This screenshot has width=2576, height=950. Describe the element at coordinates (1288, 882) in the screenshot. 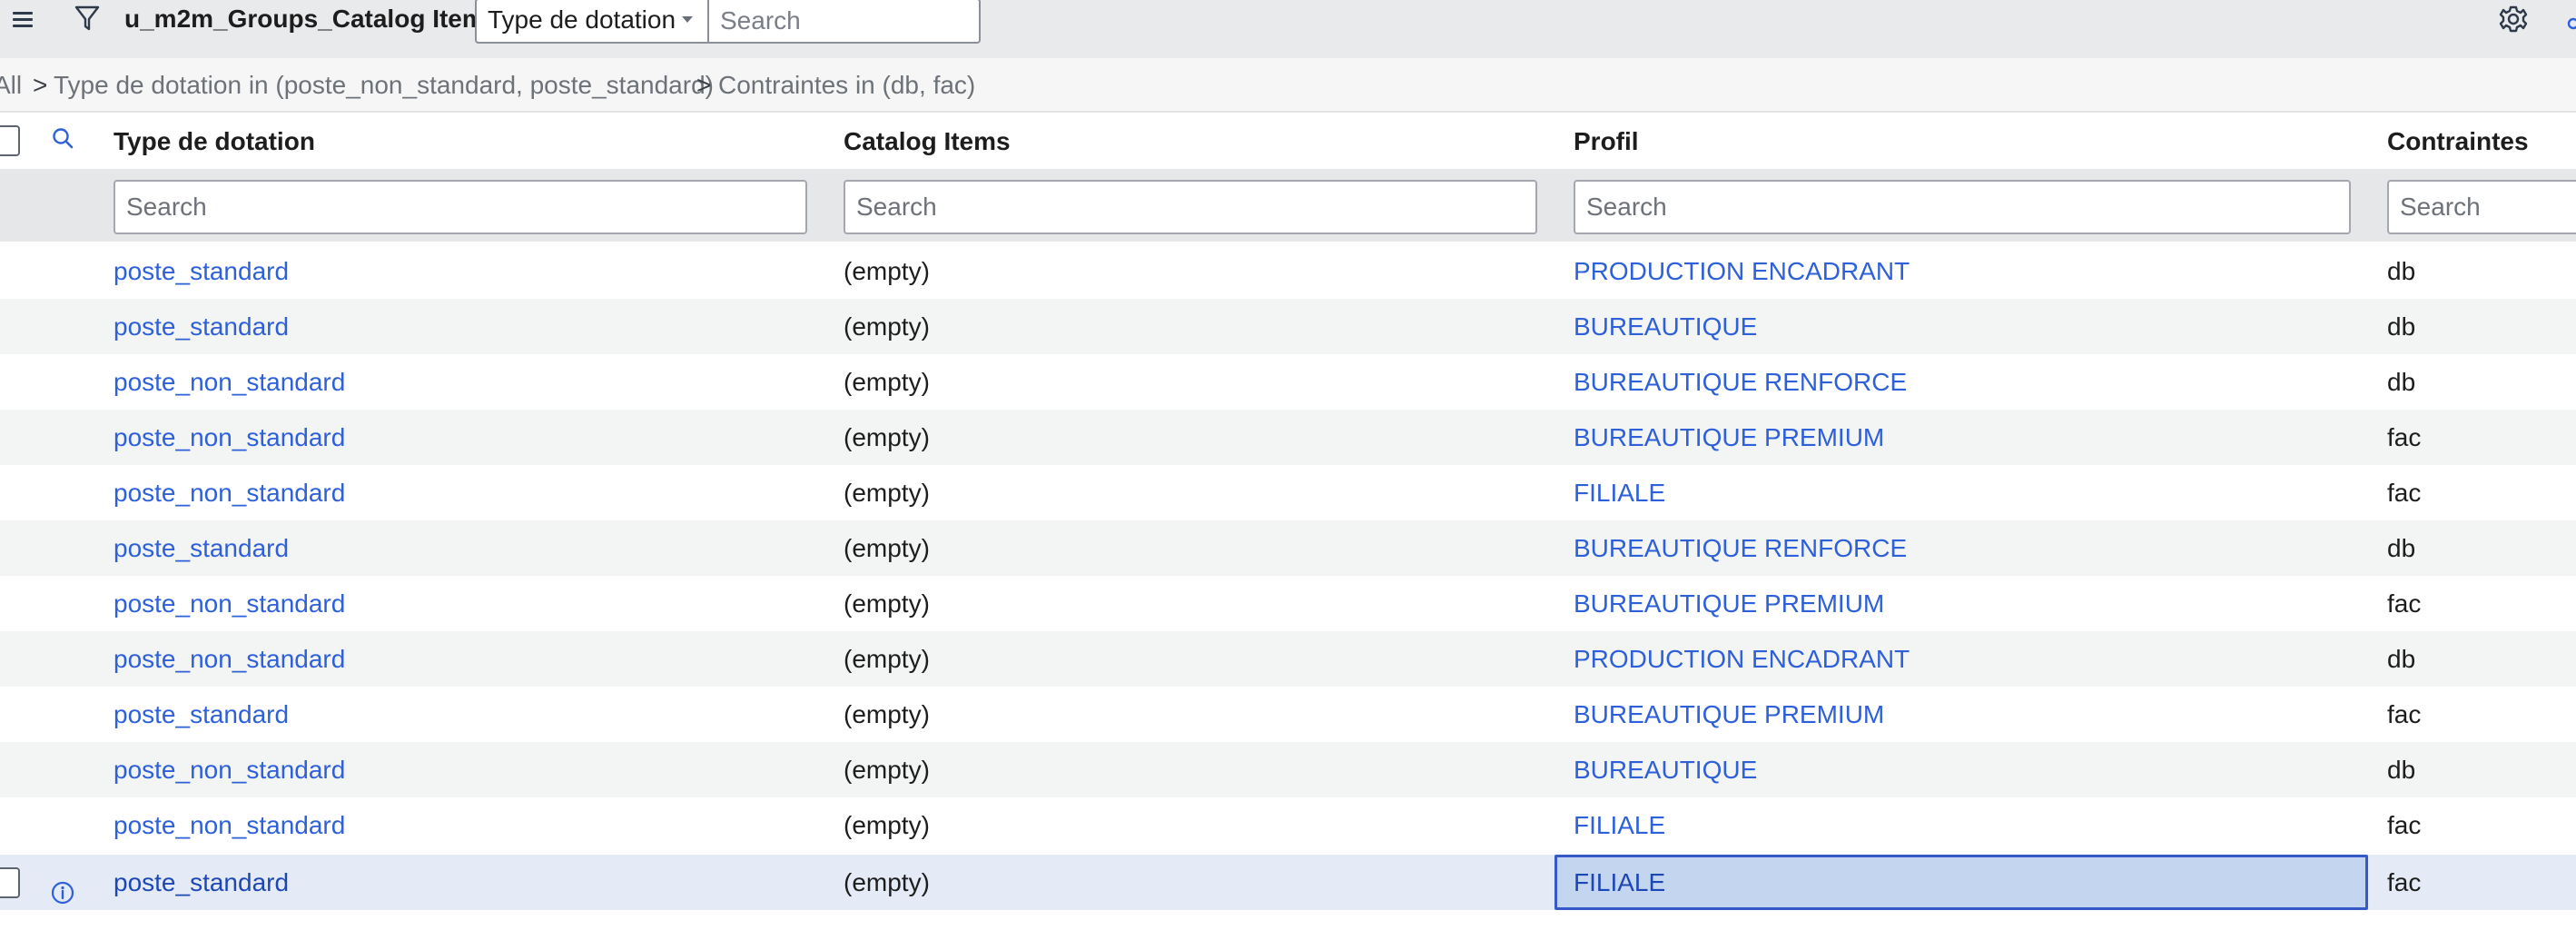

I see `table-row-selected: poste_standard (empty) FILIALE fac` at that location.